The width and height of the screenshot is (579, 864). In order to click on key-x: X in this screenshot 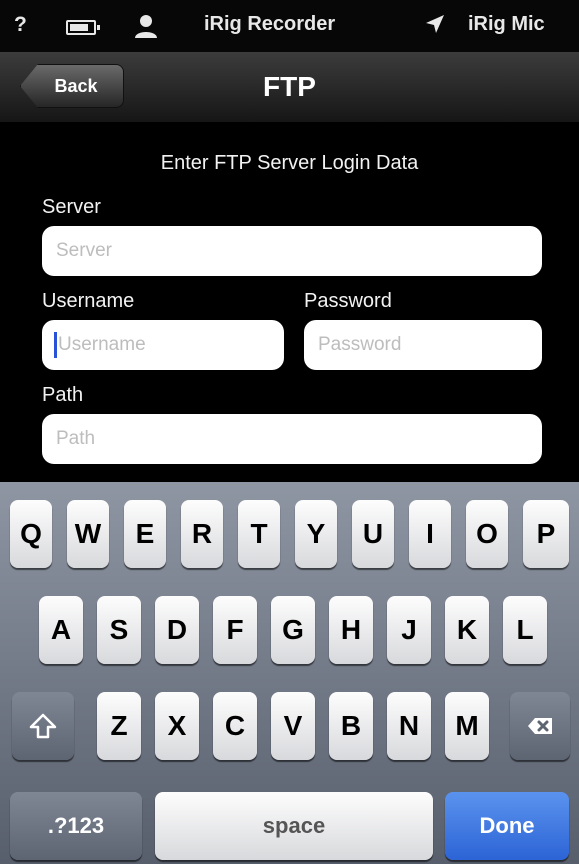, I will do `click(177, 726)`.